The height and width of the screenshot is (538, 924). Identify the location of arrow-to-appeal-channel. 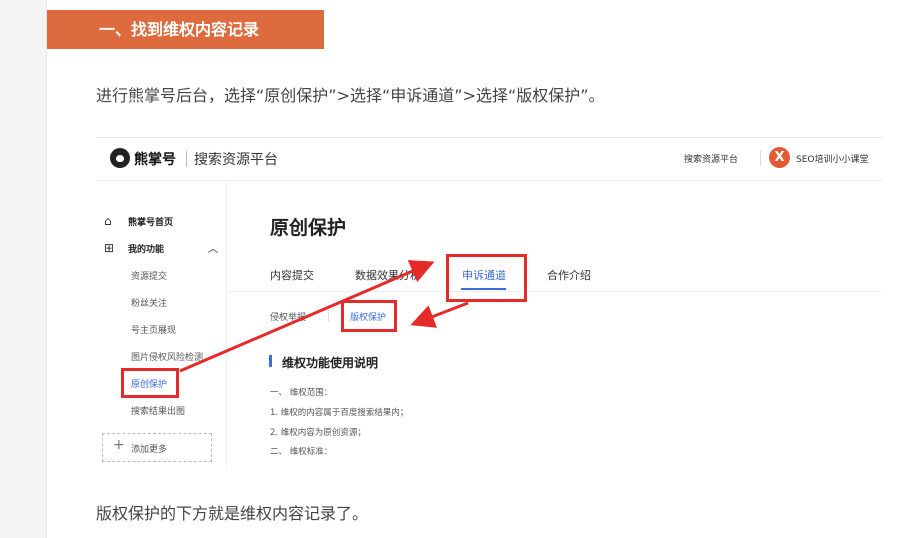
(307, 316).